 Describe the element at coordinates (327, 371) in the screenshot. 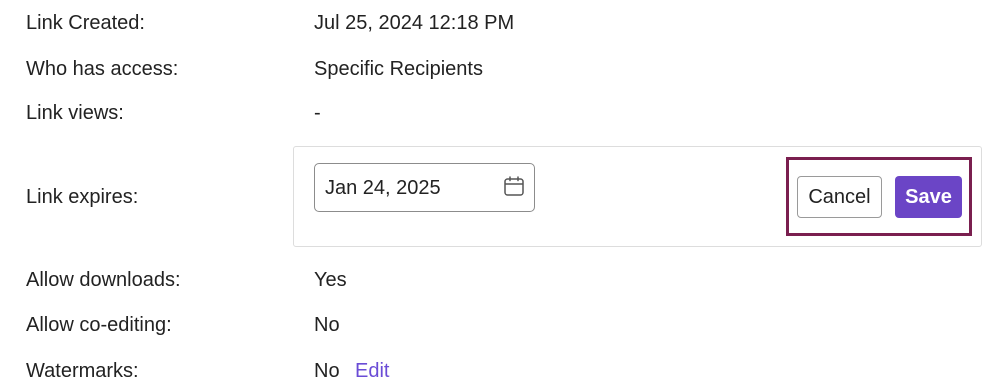

I see `watermarks-value: No` at that location.